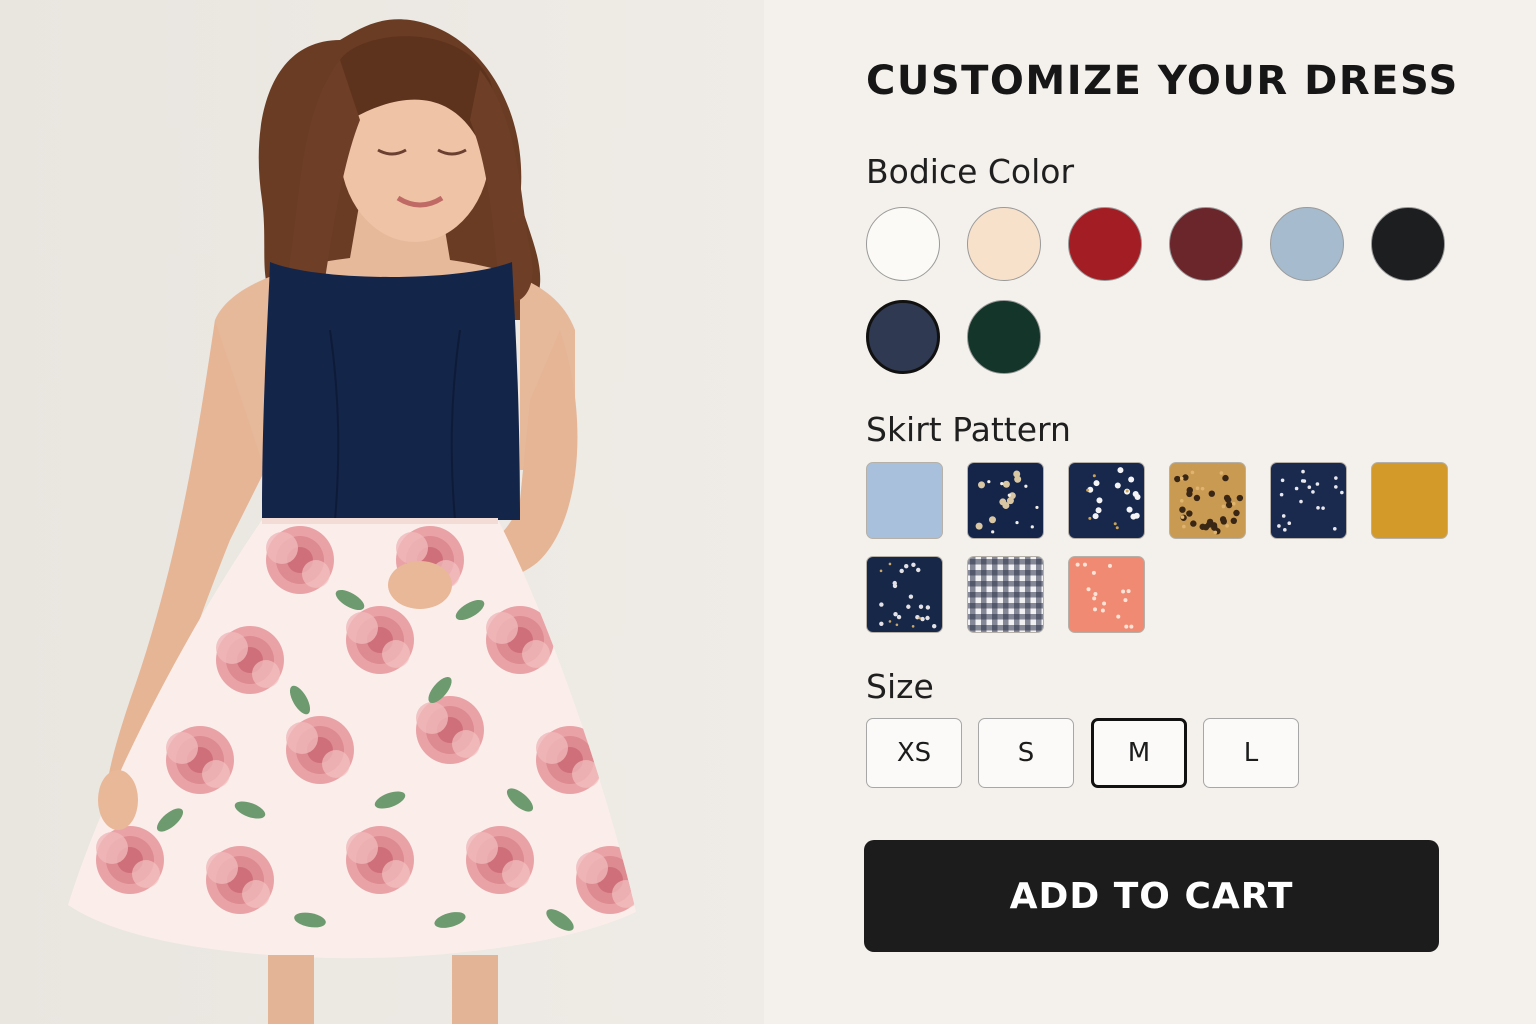 This screenshot has height=1024, width=1536. I want to click on size-button-s: S, so click(1026, 753).